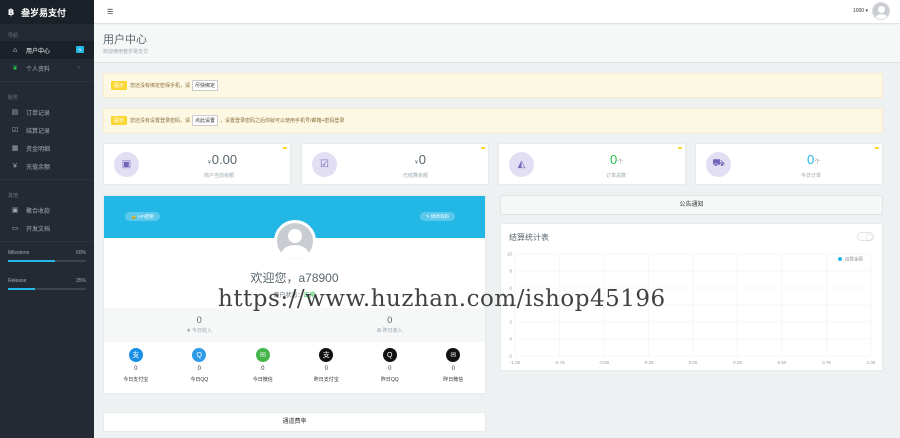 The height and width of the screenshot is (438, 900). I want to click on payment-label: 昨日微信, so click(453, 380).